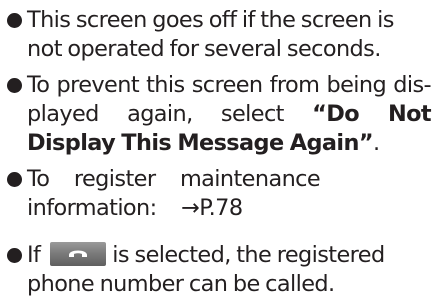 This screenshot has height=299, width=439. I want to click on note-text-end: ., so click(376, 143).